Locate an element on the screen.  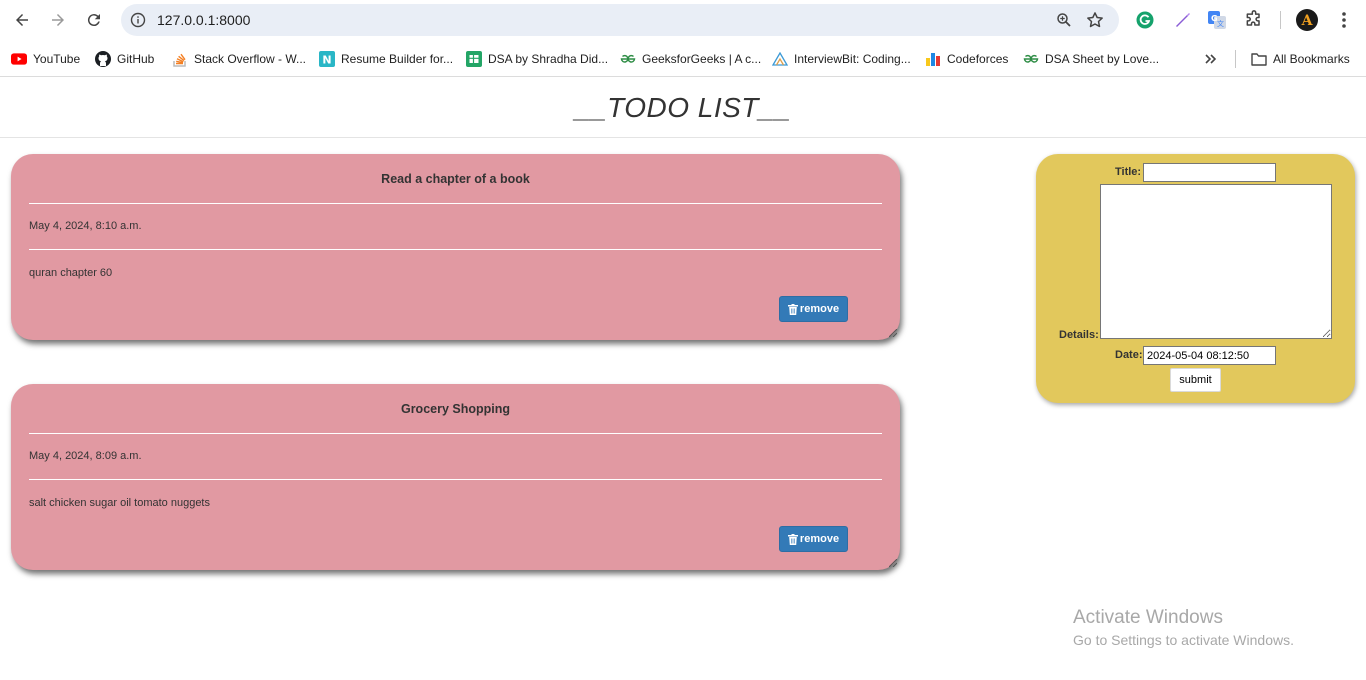
google-translate-extension-icon: G文 is located at coordinates (1217, 20).